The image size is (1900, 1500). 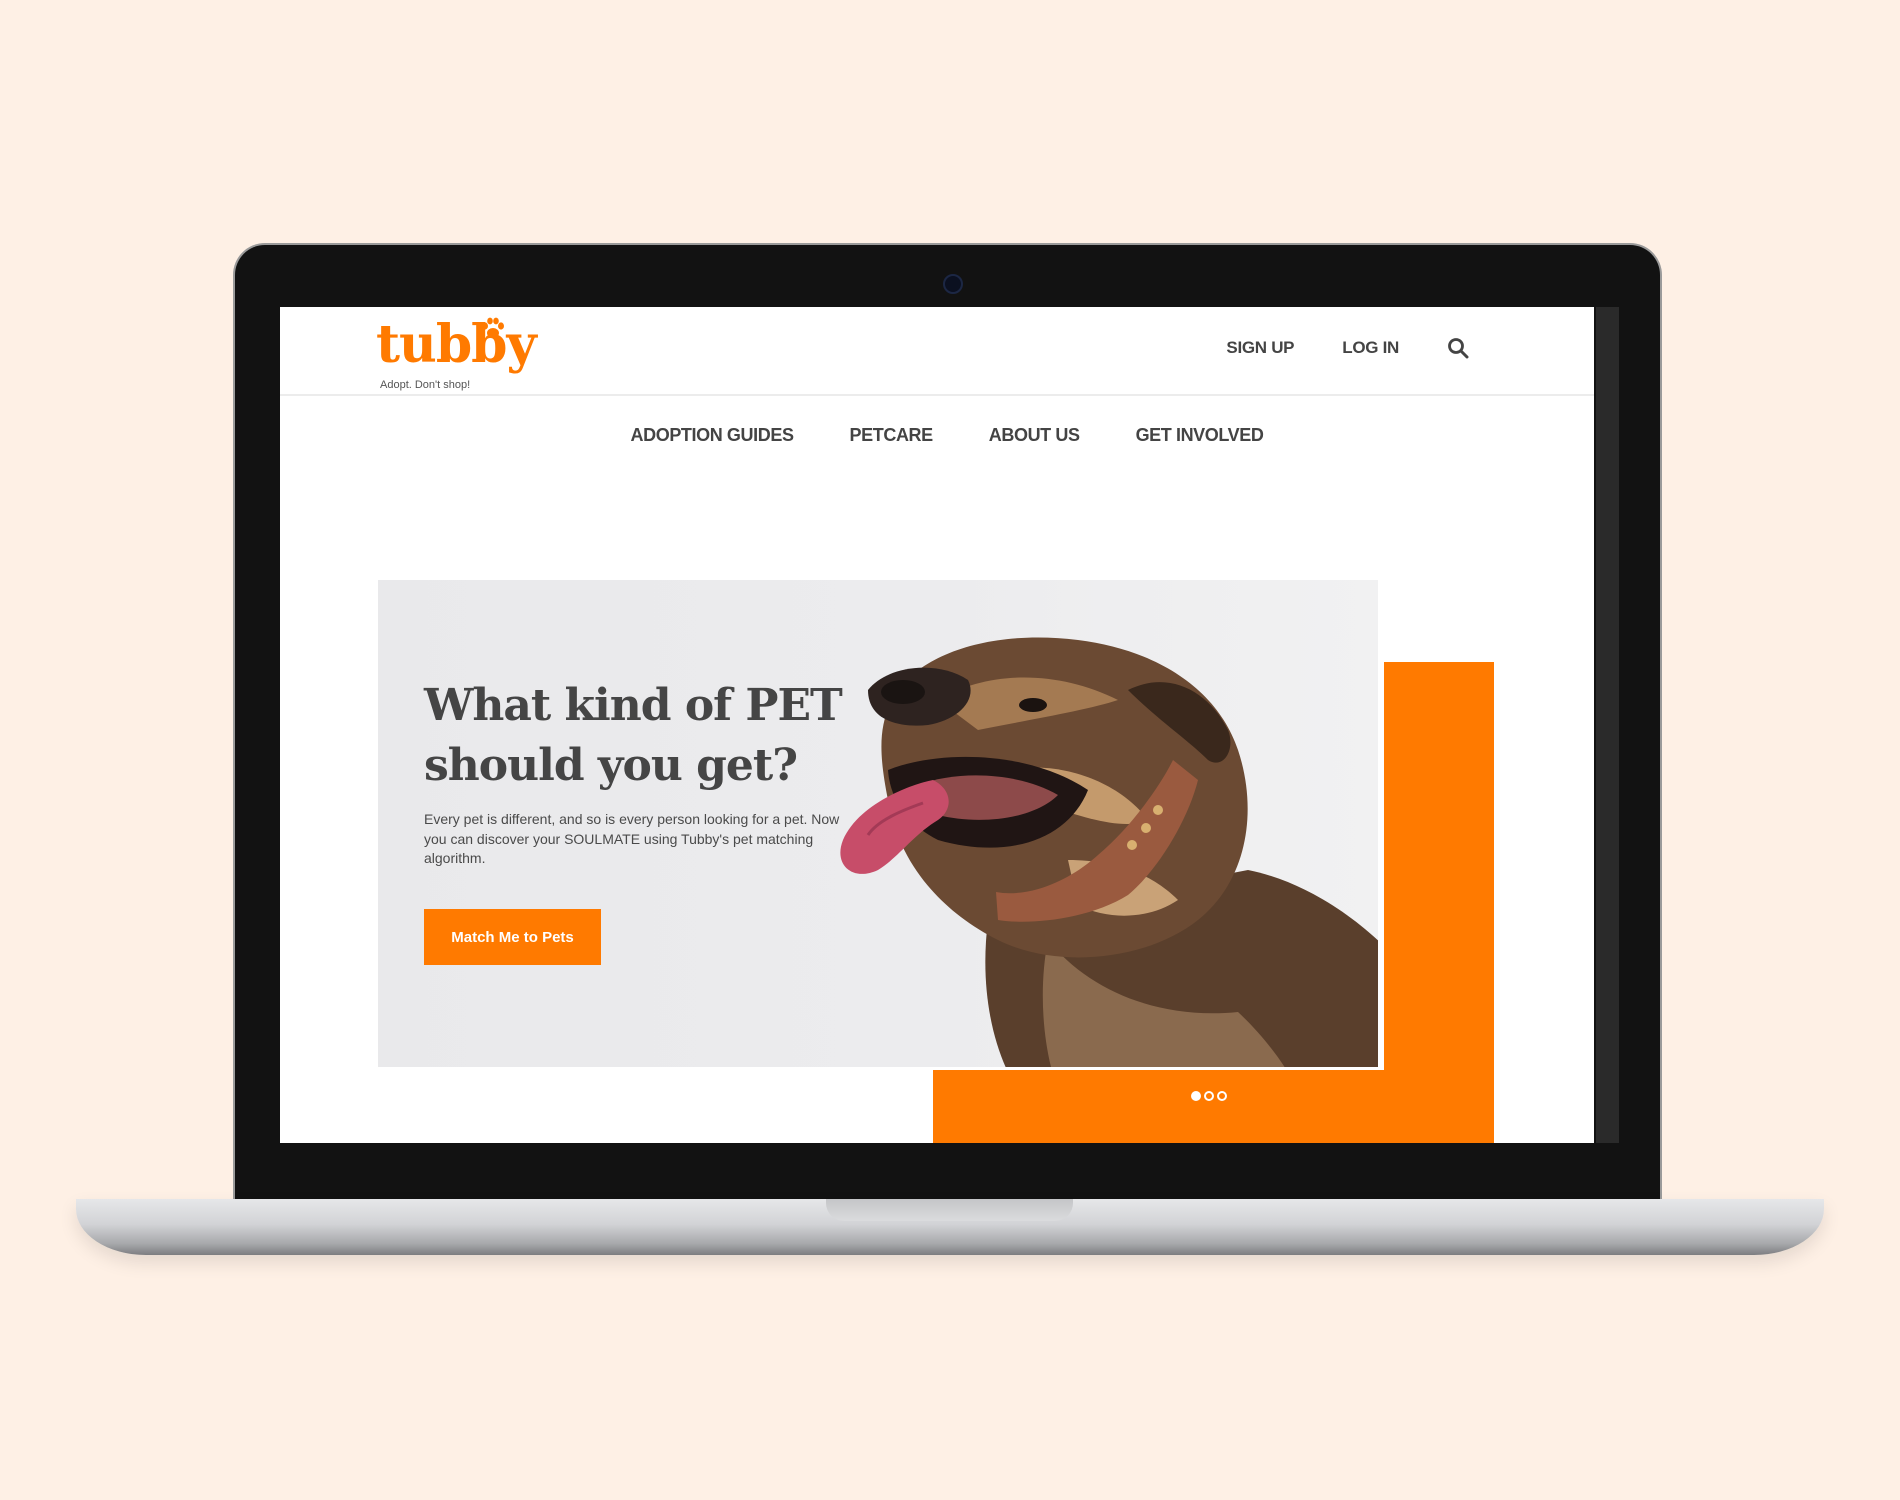 I want to click on nav-adoption-guides: ADOPTION GUIDES, so click(x=712, y=435).